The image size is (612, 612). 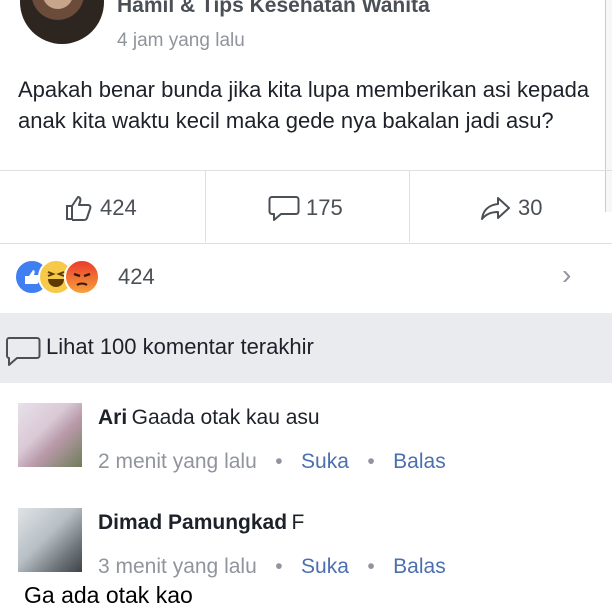 What do you see at coordinates (112, 417) in the screenshot?
I see `commenter-name: Ari` at bounding box center [112, 417].